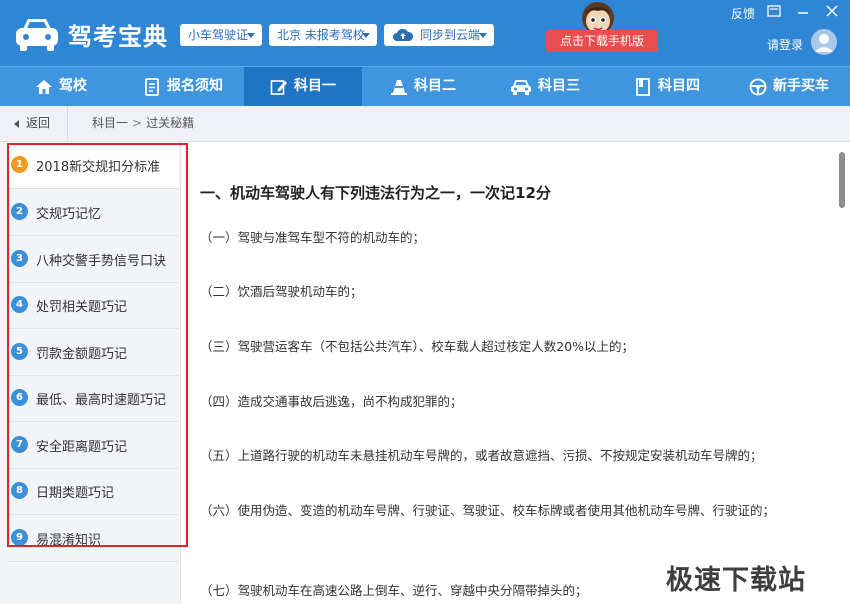  I want to click on item-number-badge: 5, so click(19, 351).